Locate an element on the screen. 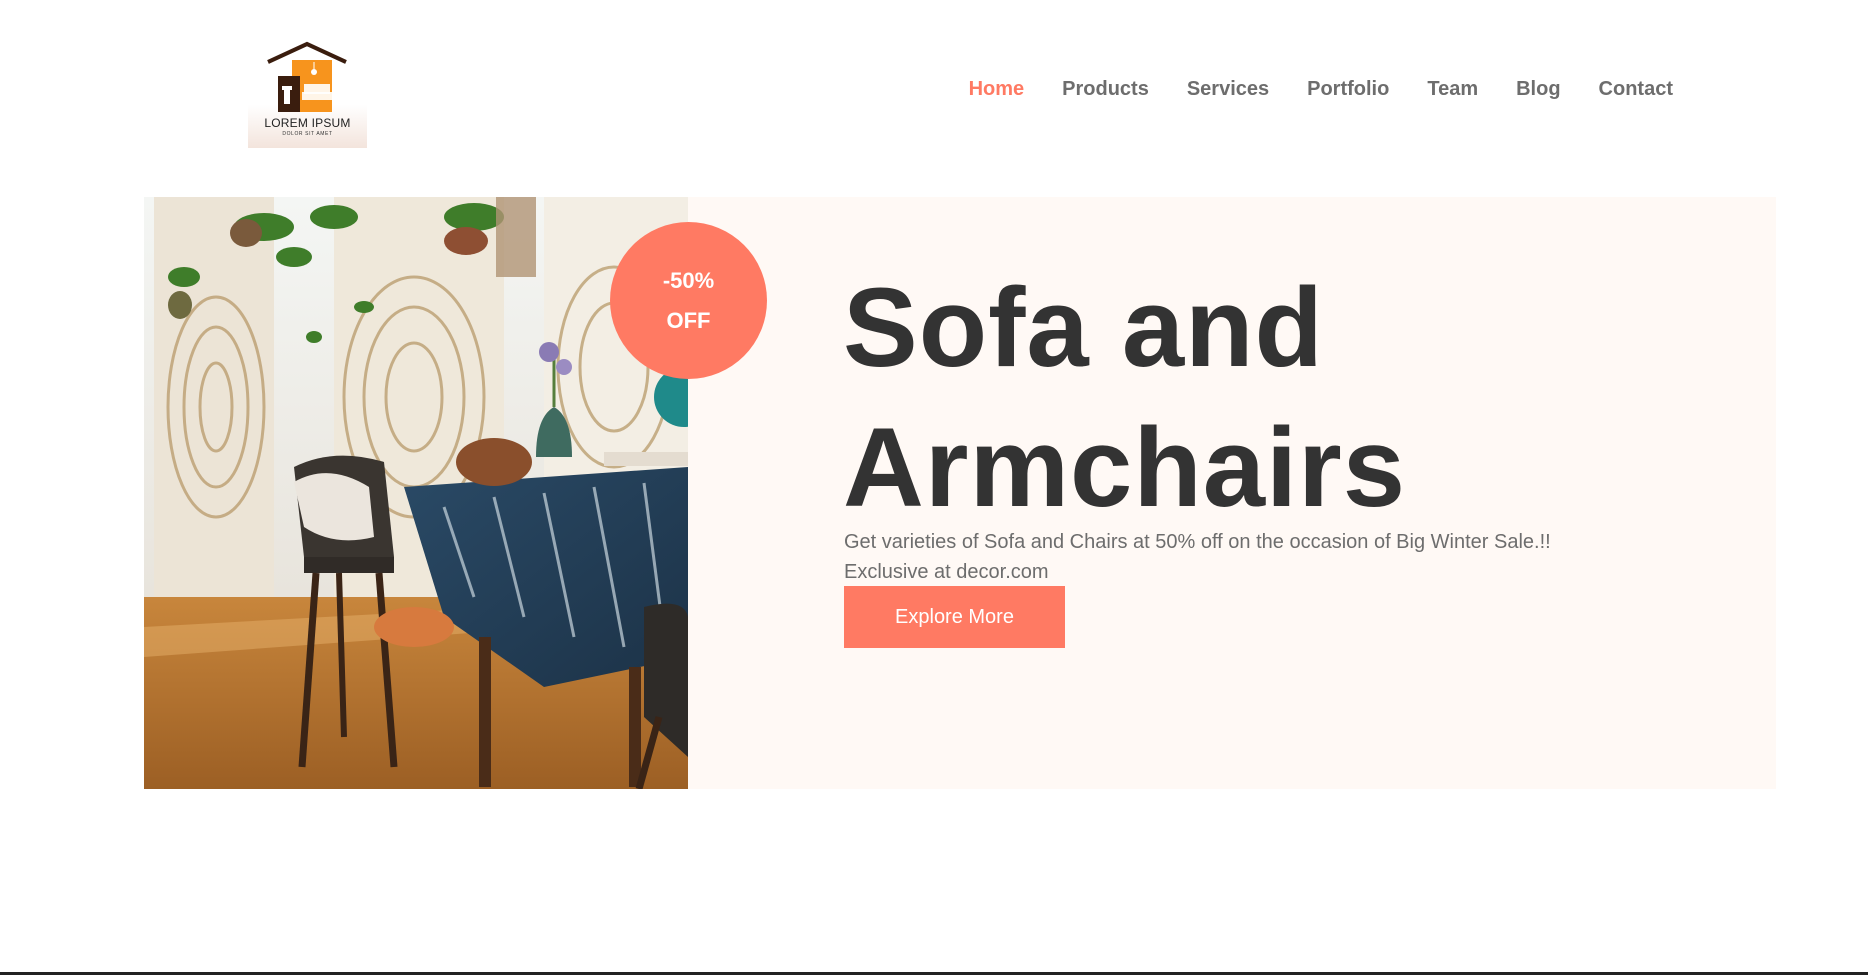 The height and width of the screenshot is (975, 1868). nav-item-portfolio: Portfolio is located at coordinates (1348, 89).